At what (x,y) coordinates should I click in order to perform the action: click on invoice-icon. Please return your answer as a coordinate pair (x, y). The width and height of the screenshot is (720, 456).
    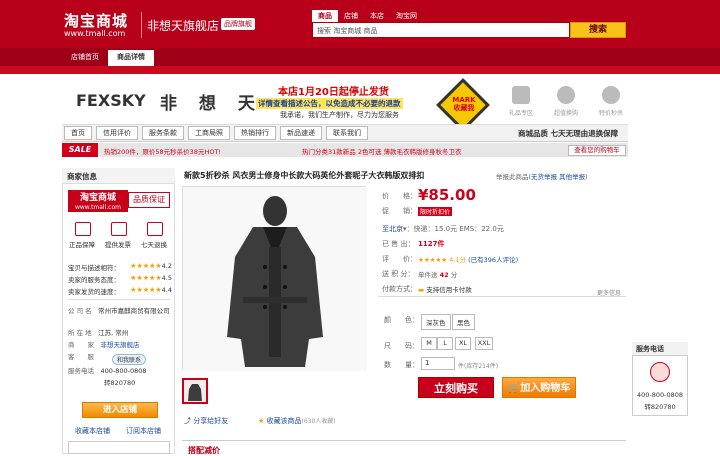
    Looking at the image, I should click on (119, 229).